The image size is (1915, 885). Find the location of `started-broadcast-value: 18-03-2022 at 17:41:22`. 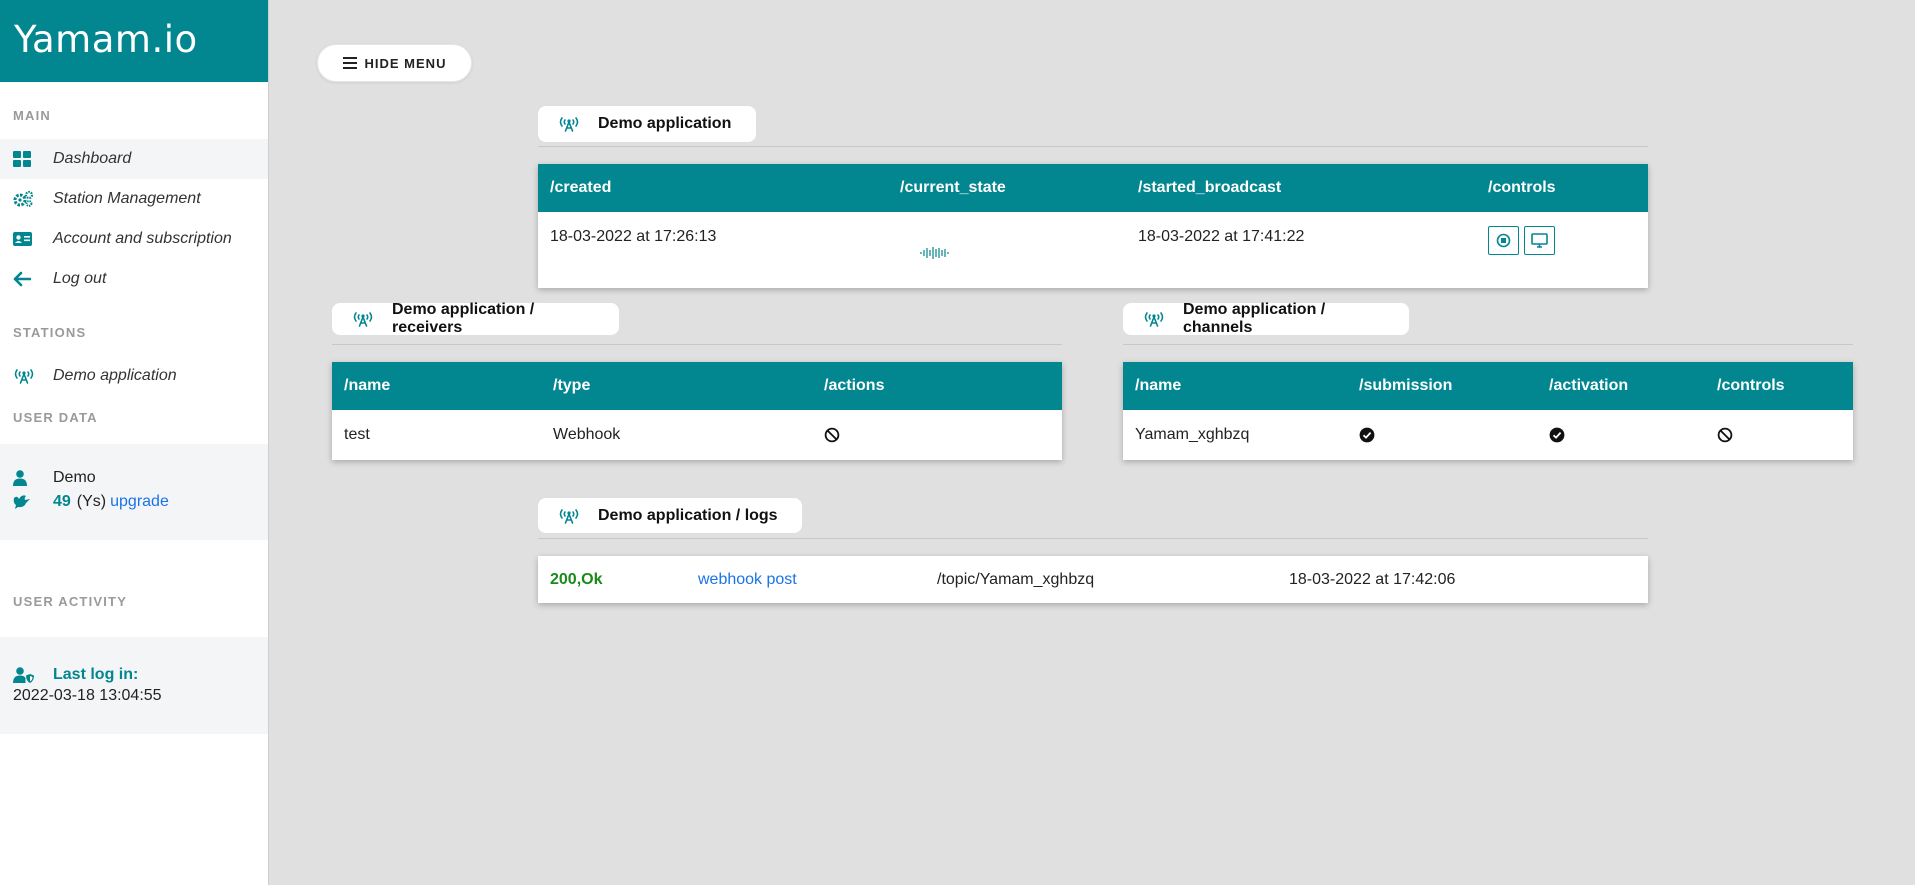

started-broadcast-value: 18-03-2022 at 17:41:22 is located at coordinates (1221, 236).